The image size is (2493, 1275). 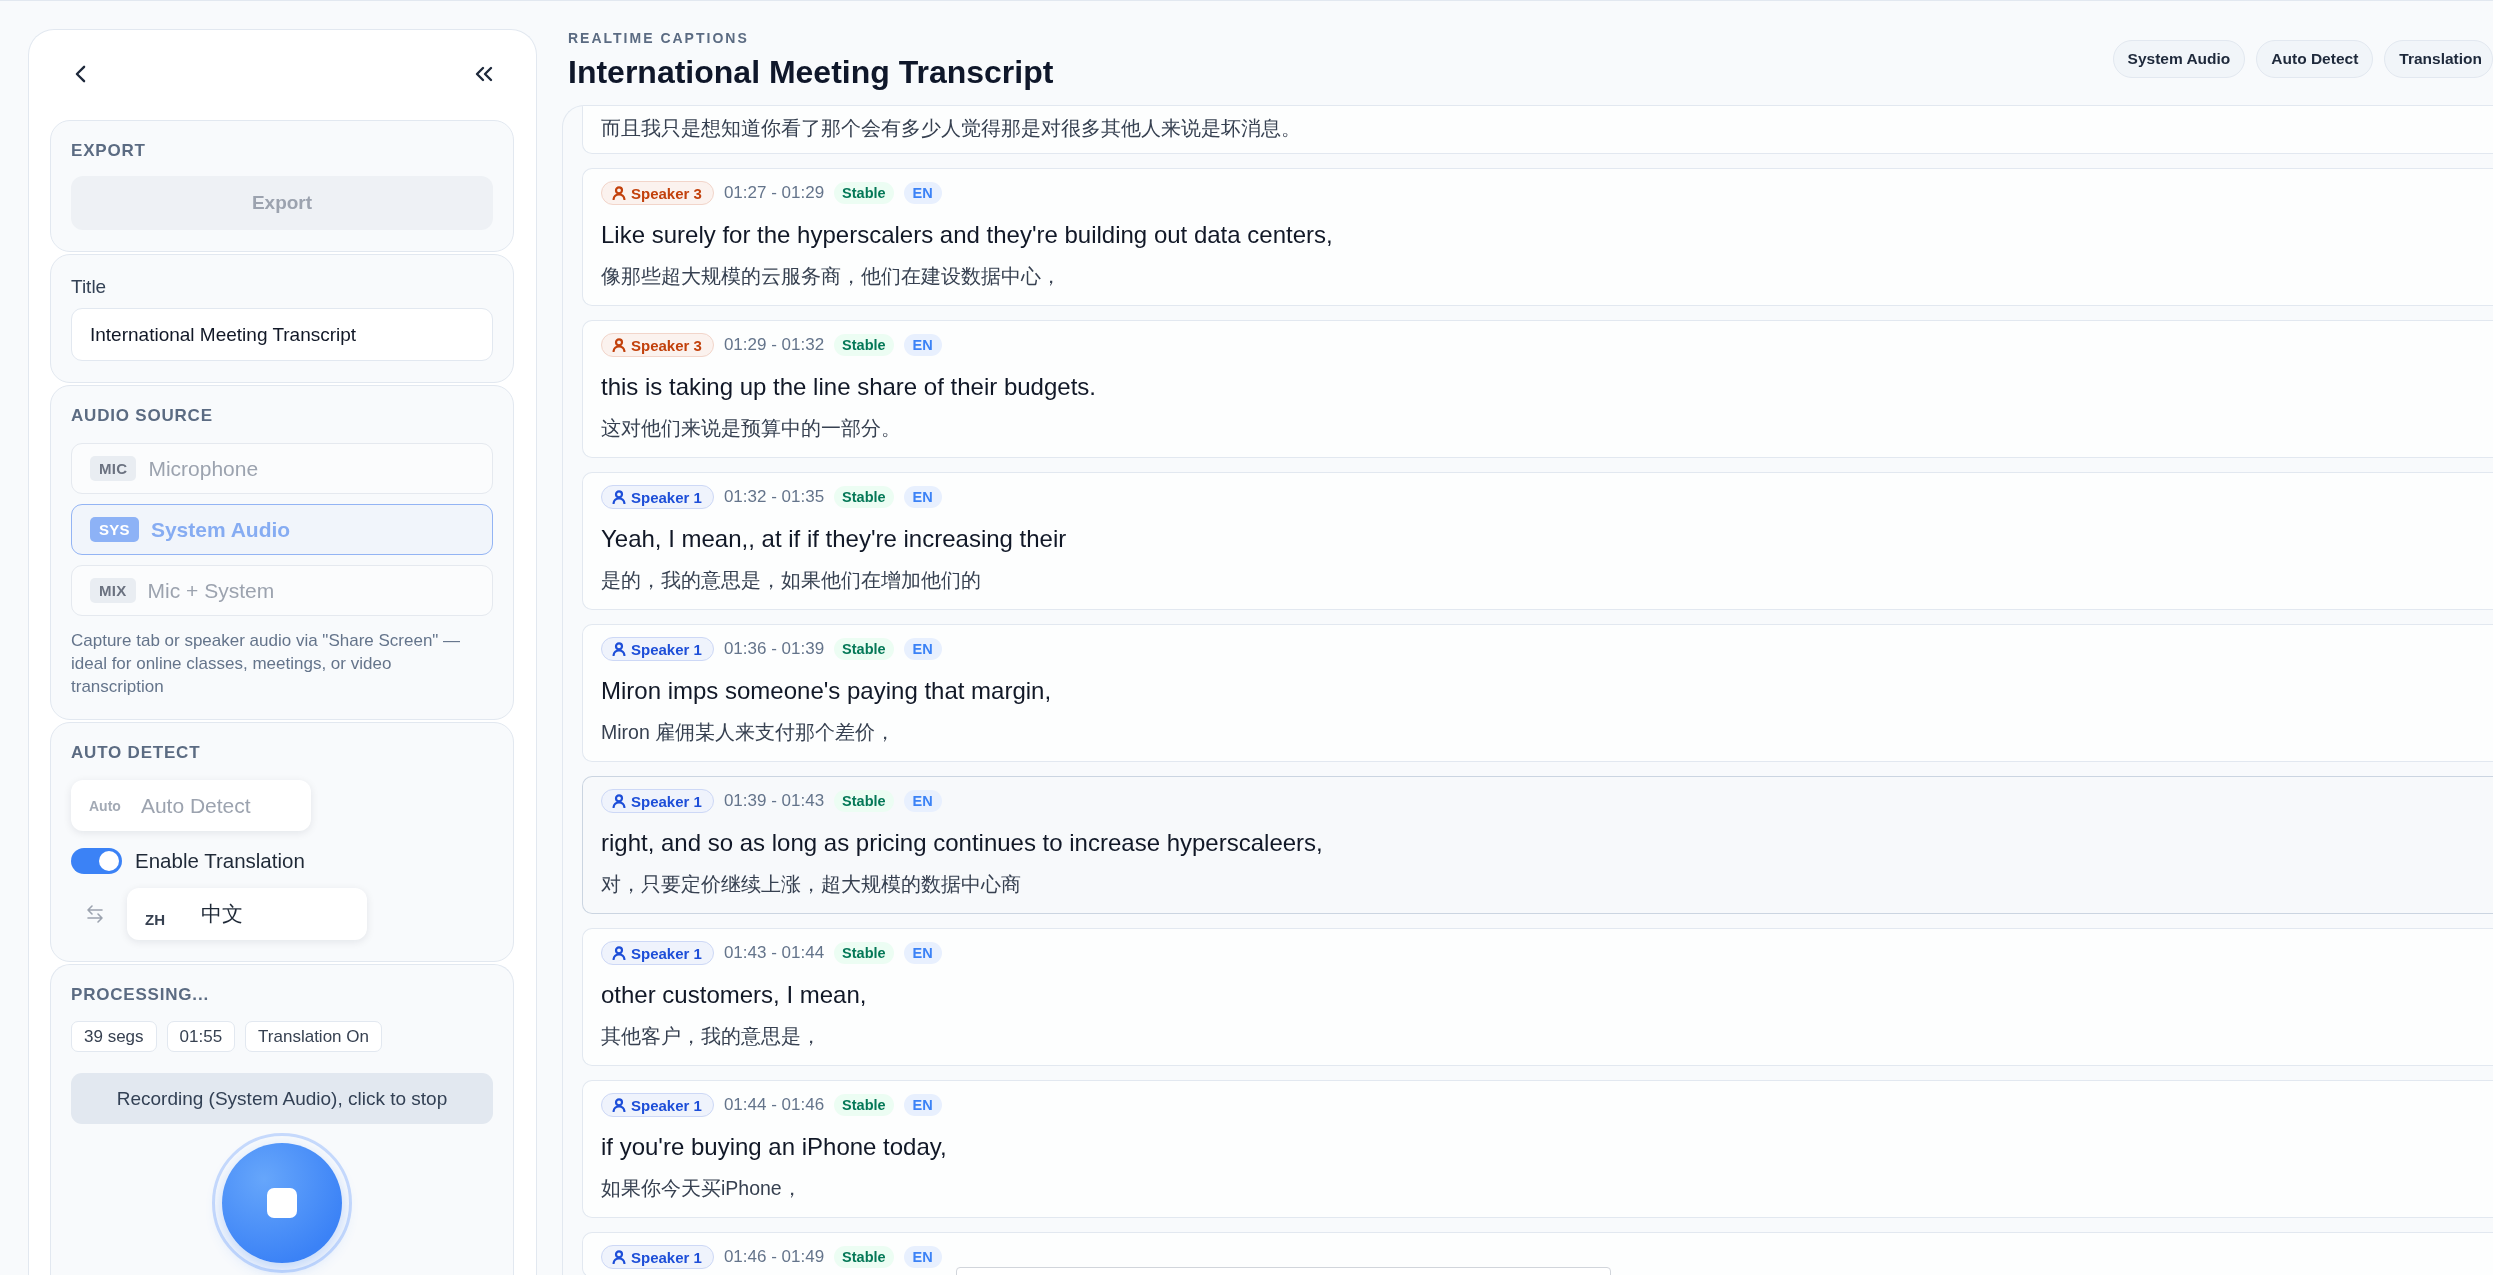 What do you see at coordinates (774, 193) in the screenshot?
I see `timestamp: 01:27 - 01:29` at bounding box center [774, 193].